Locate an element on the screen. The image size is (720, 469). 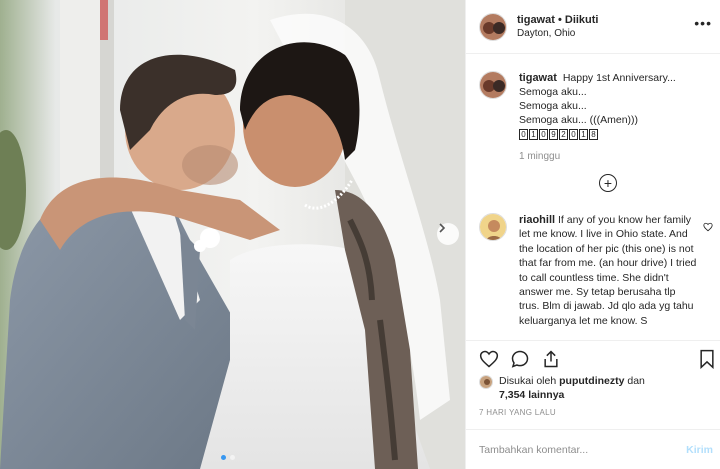
comment-input is located at coordinates (583, 449).